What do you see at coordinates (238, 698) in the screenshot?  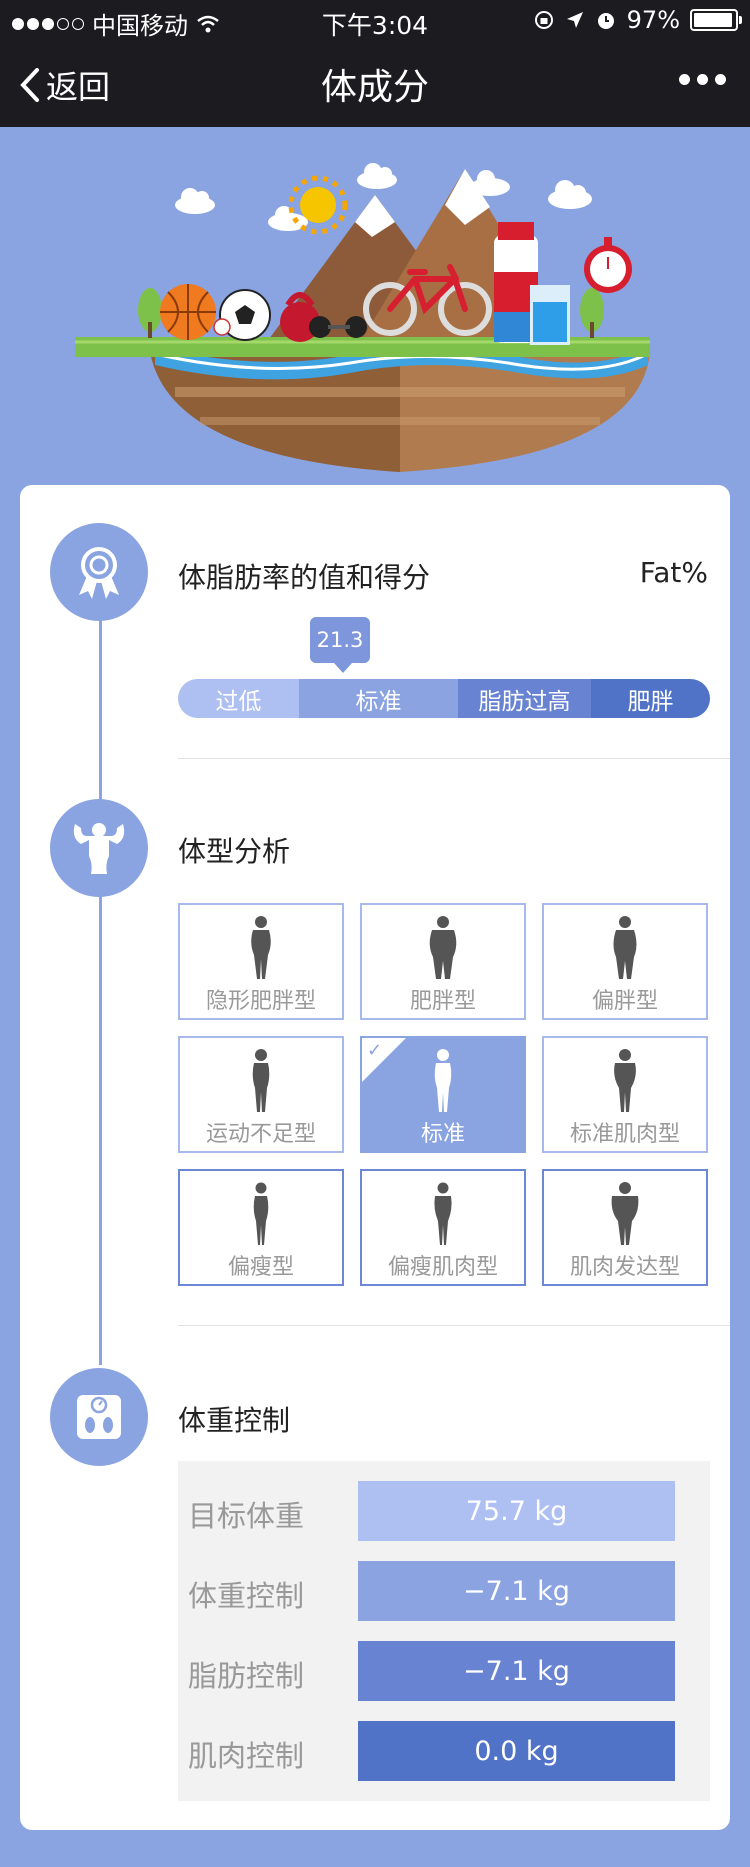 I see `fat-level-low: 过低` at bounding box center [238, 698].